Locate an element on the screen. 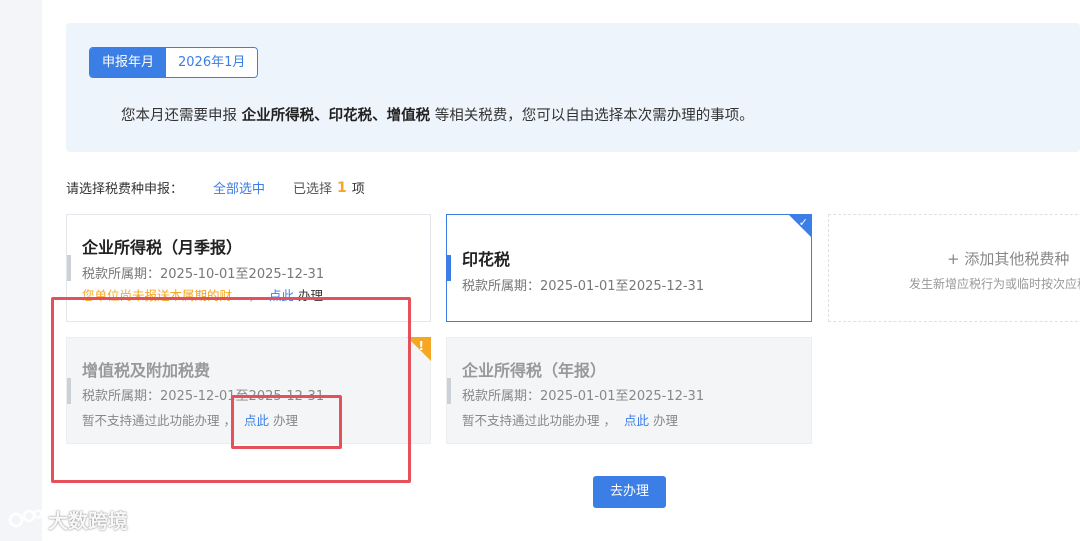 The height and width of the screenshot is (541, 1080). notice-suffix: 等相关税费，您可以自由选择本次需办理的事项。 is located at coordinates (594, 116).